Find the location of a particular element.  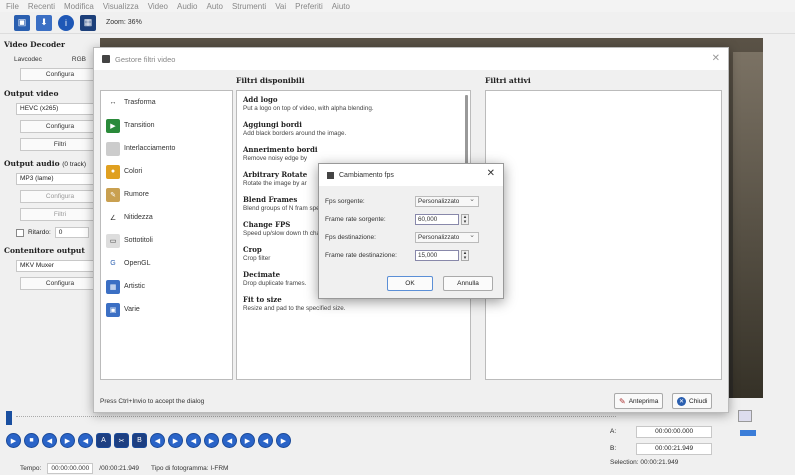

goto-b-icon: ▶ is located at coordinates (175, 440).